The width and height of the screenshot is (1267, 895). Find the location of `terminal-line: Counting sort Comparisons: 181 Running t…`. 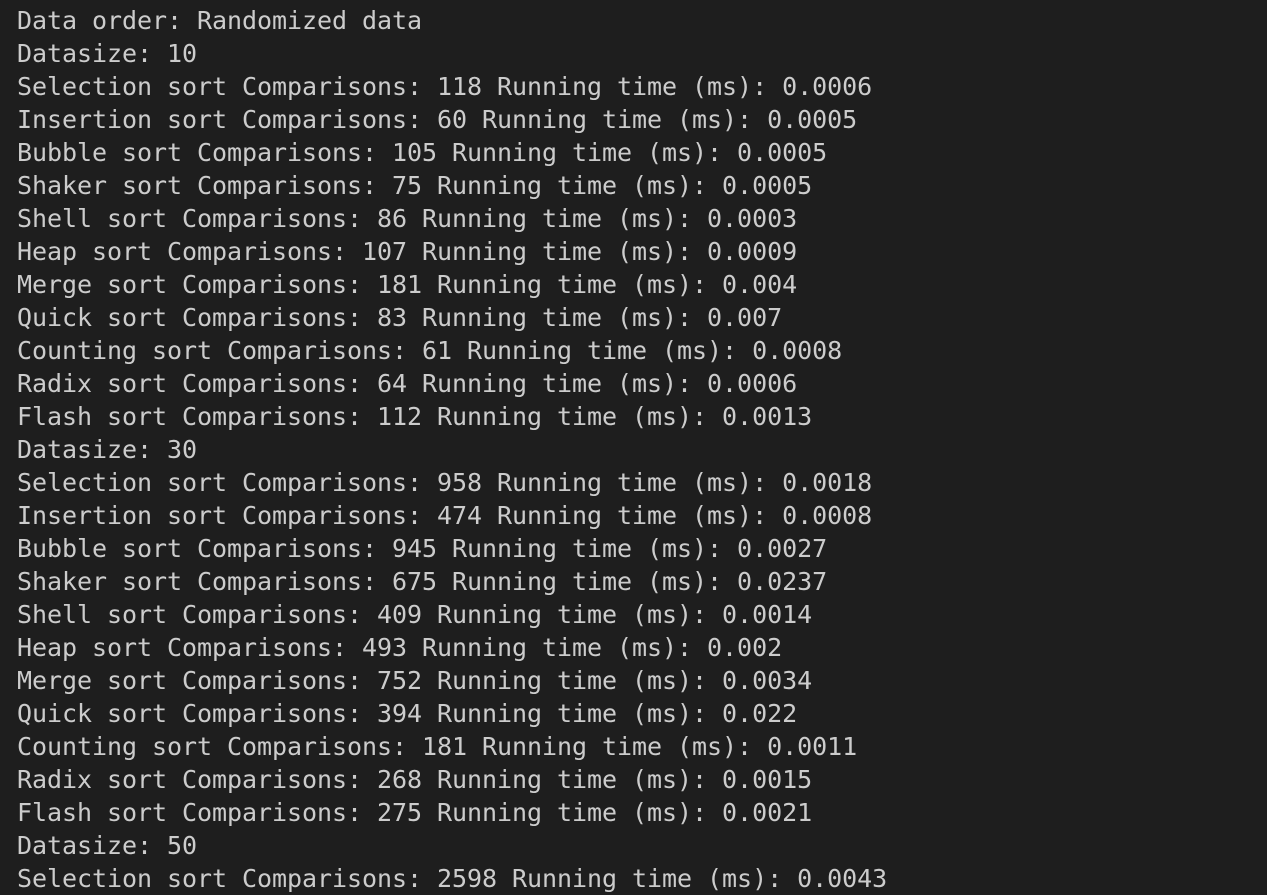

terminal-line: Counting sort Comparisons: 181 Running t… is located at coordinates (437, 746).